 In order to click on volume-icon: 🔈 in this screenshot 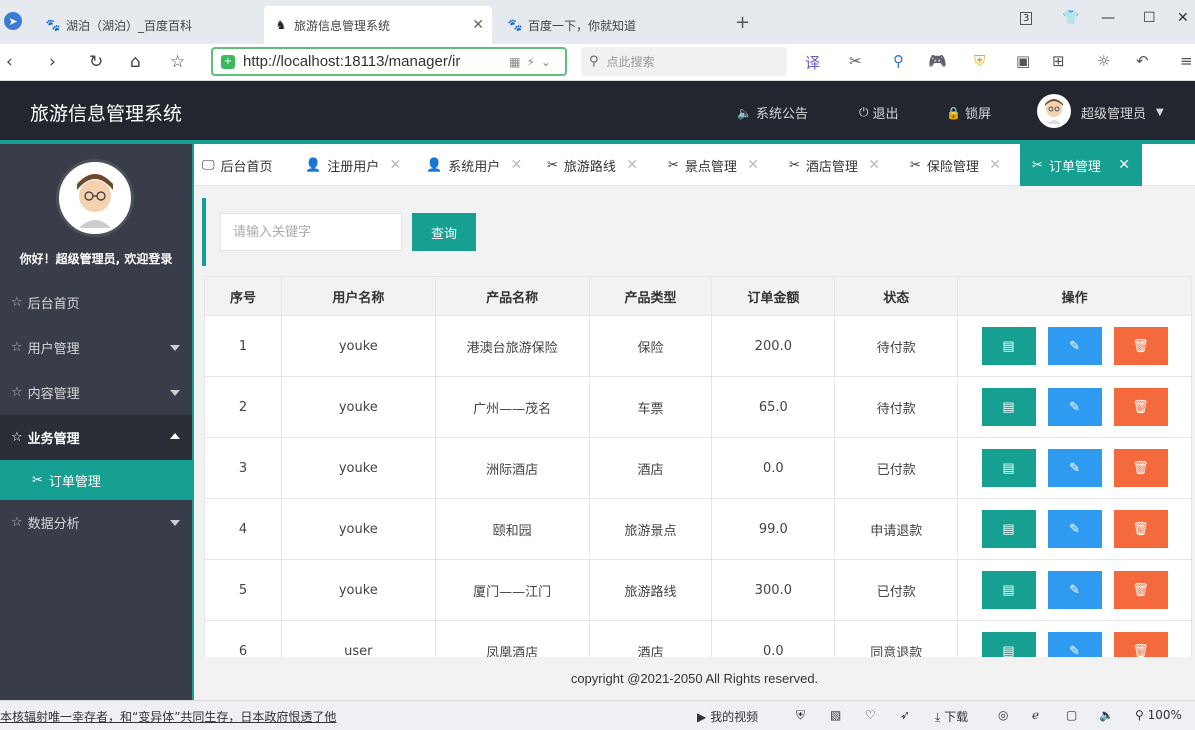, I will do `click(1106, 715)`.